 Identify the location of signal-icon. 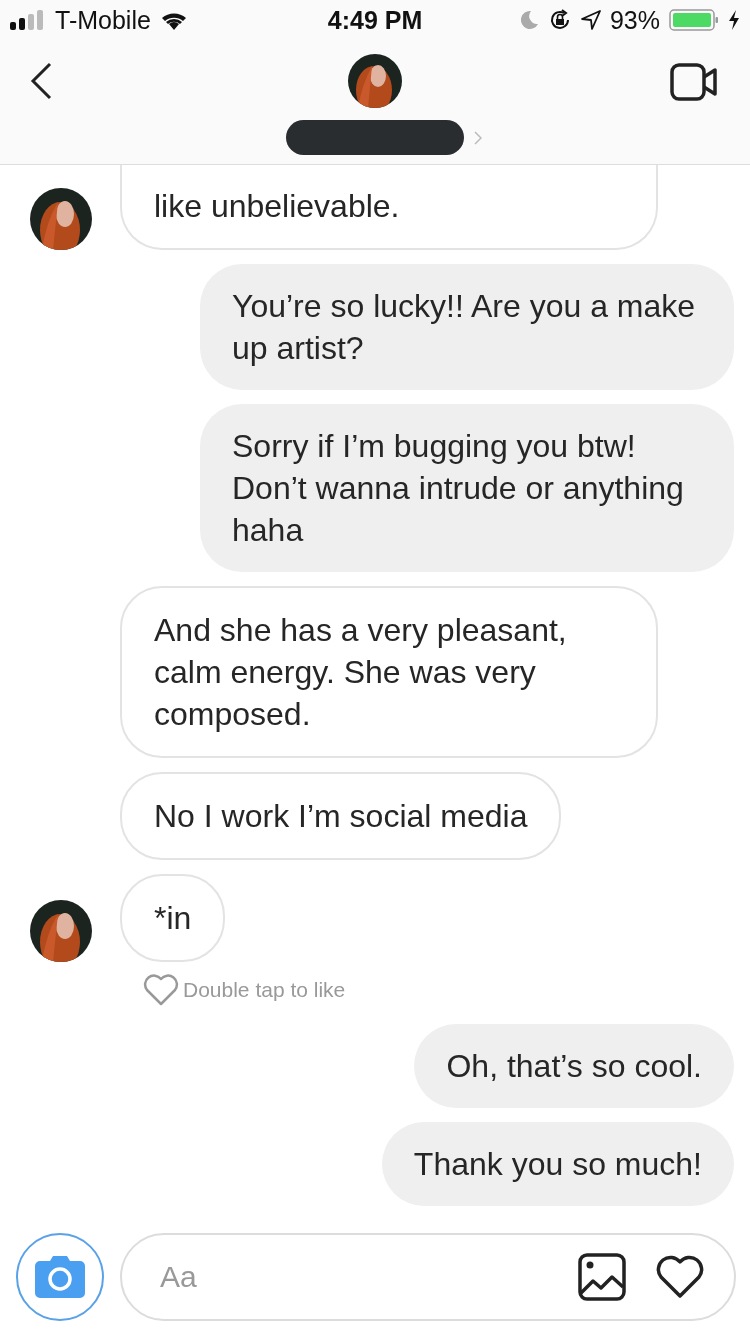
(28, 20).